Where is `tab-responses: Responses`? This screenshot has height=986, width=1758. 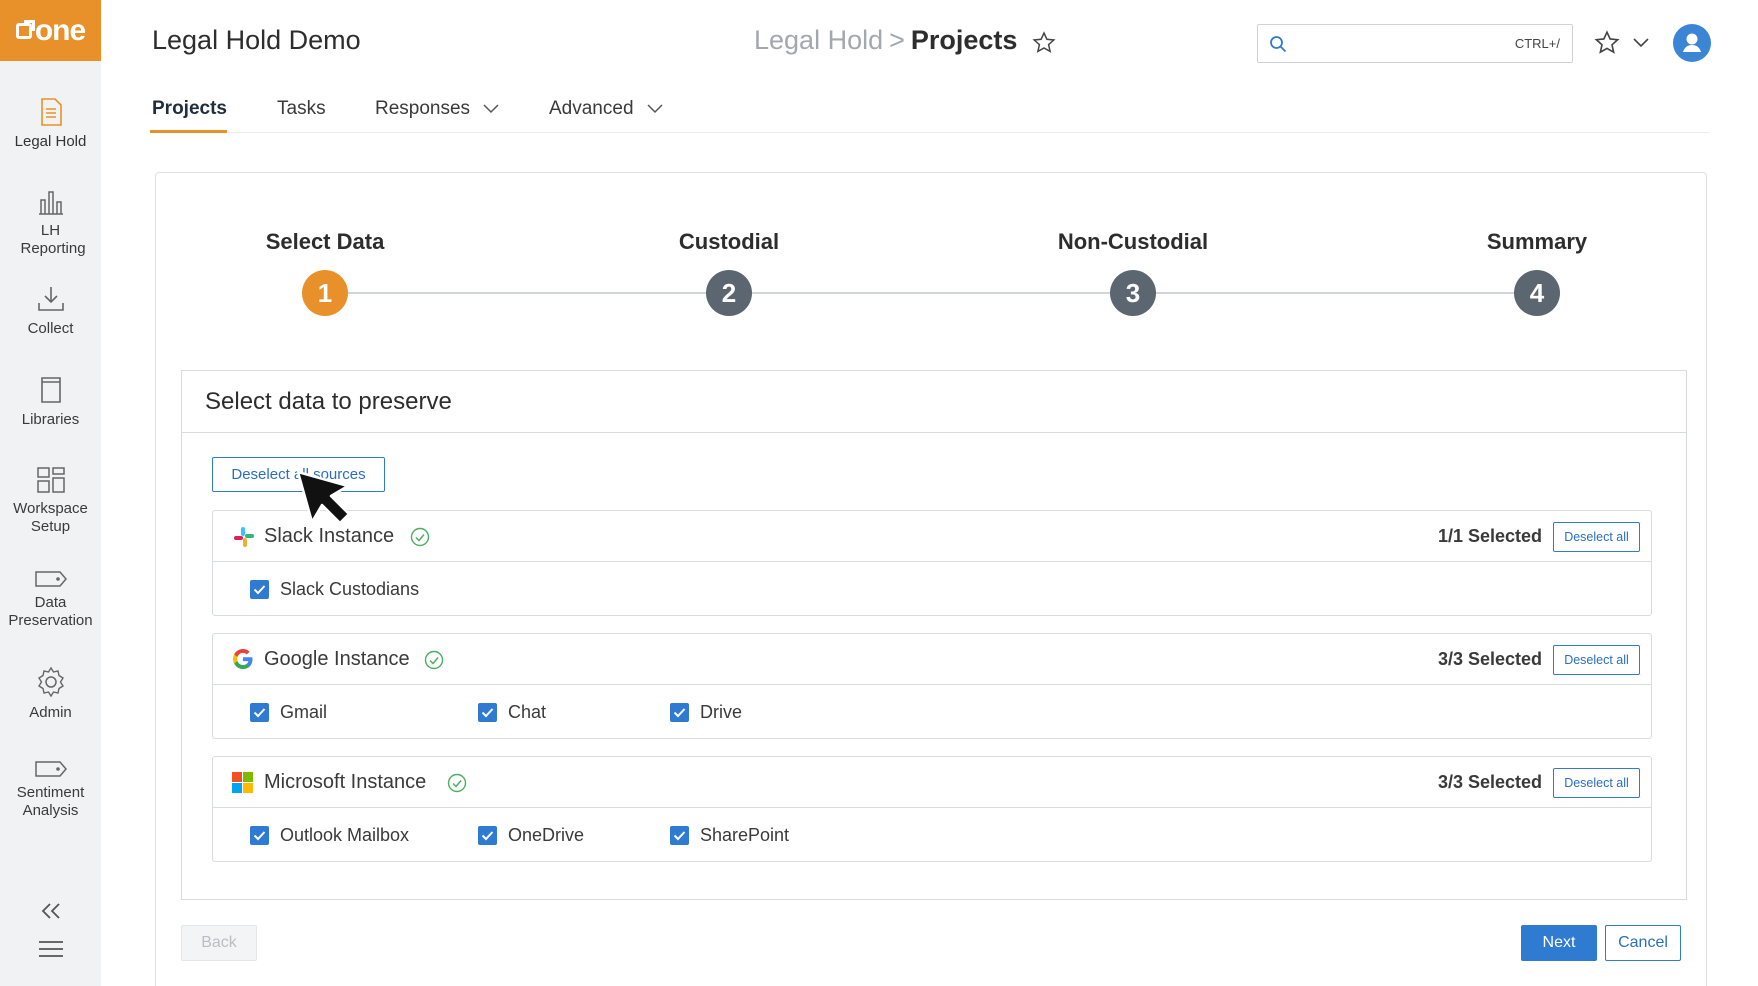
tab-responses: Responses is located at coordinates (437, 109).